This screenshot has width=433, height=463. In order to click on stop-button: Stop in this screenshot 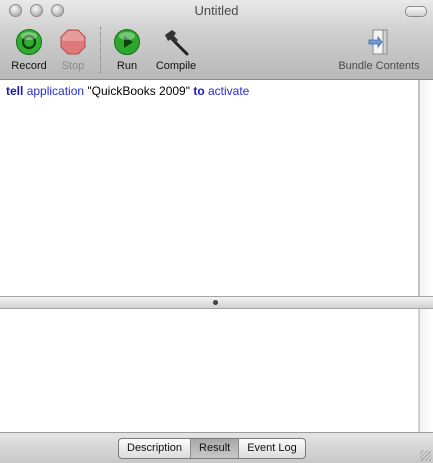, I will do `click(73, 50)`.